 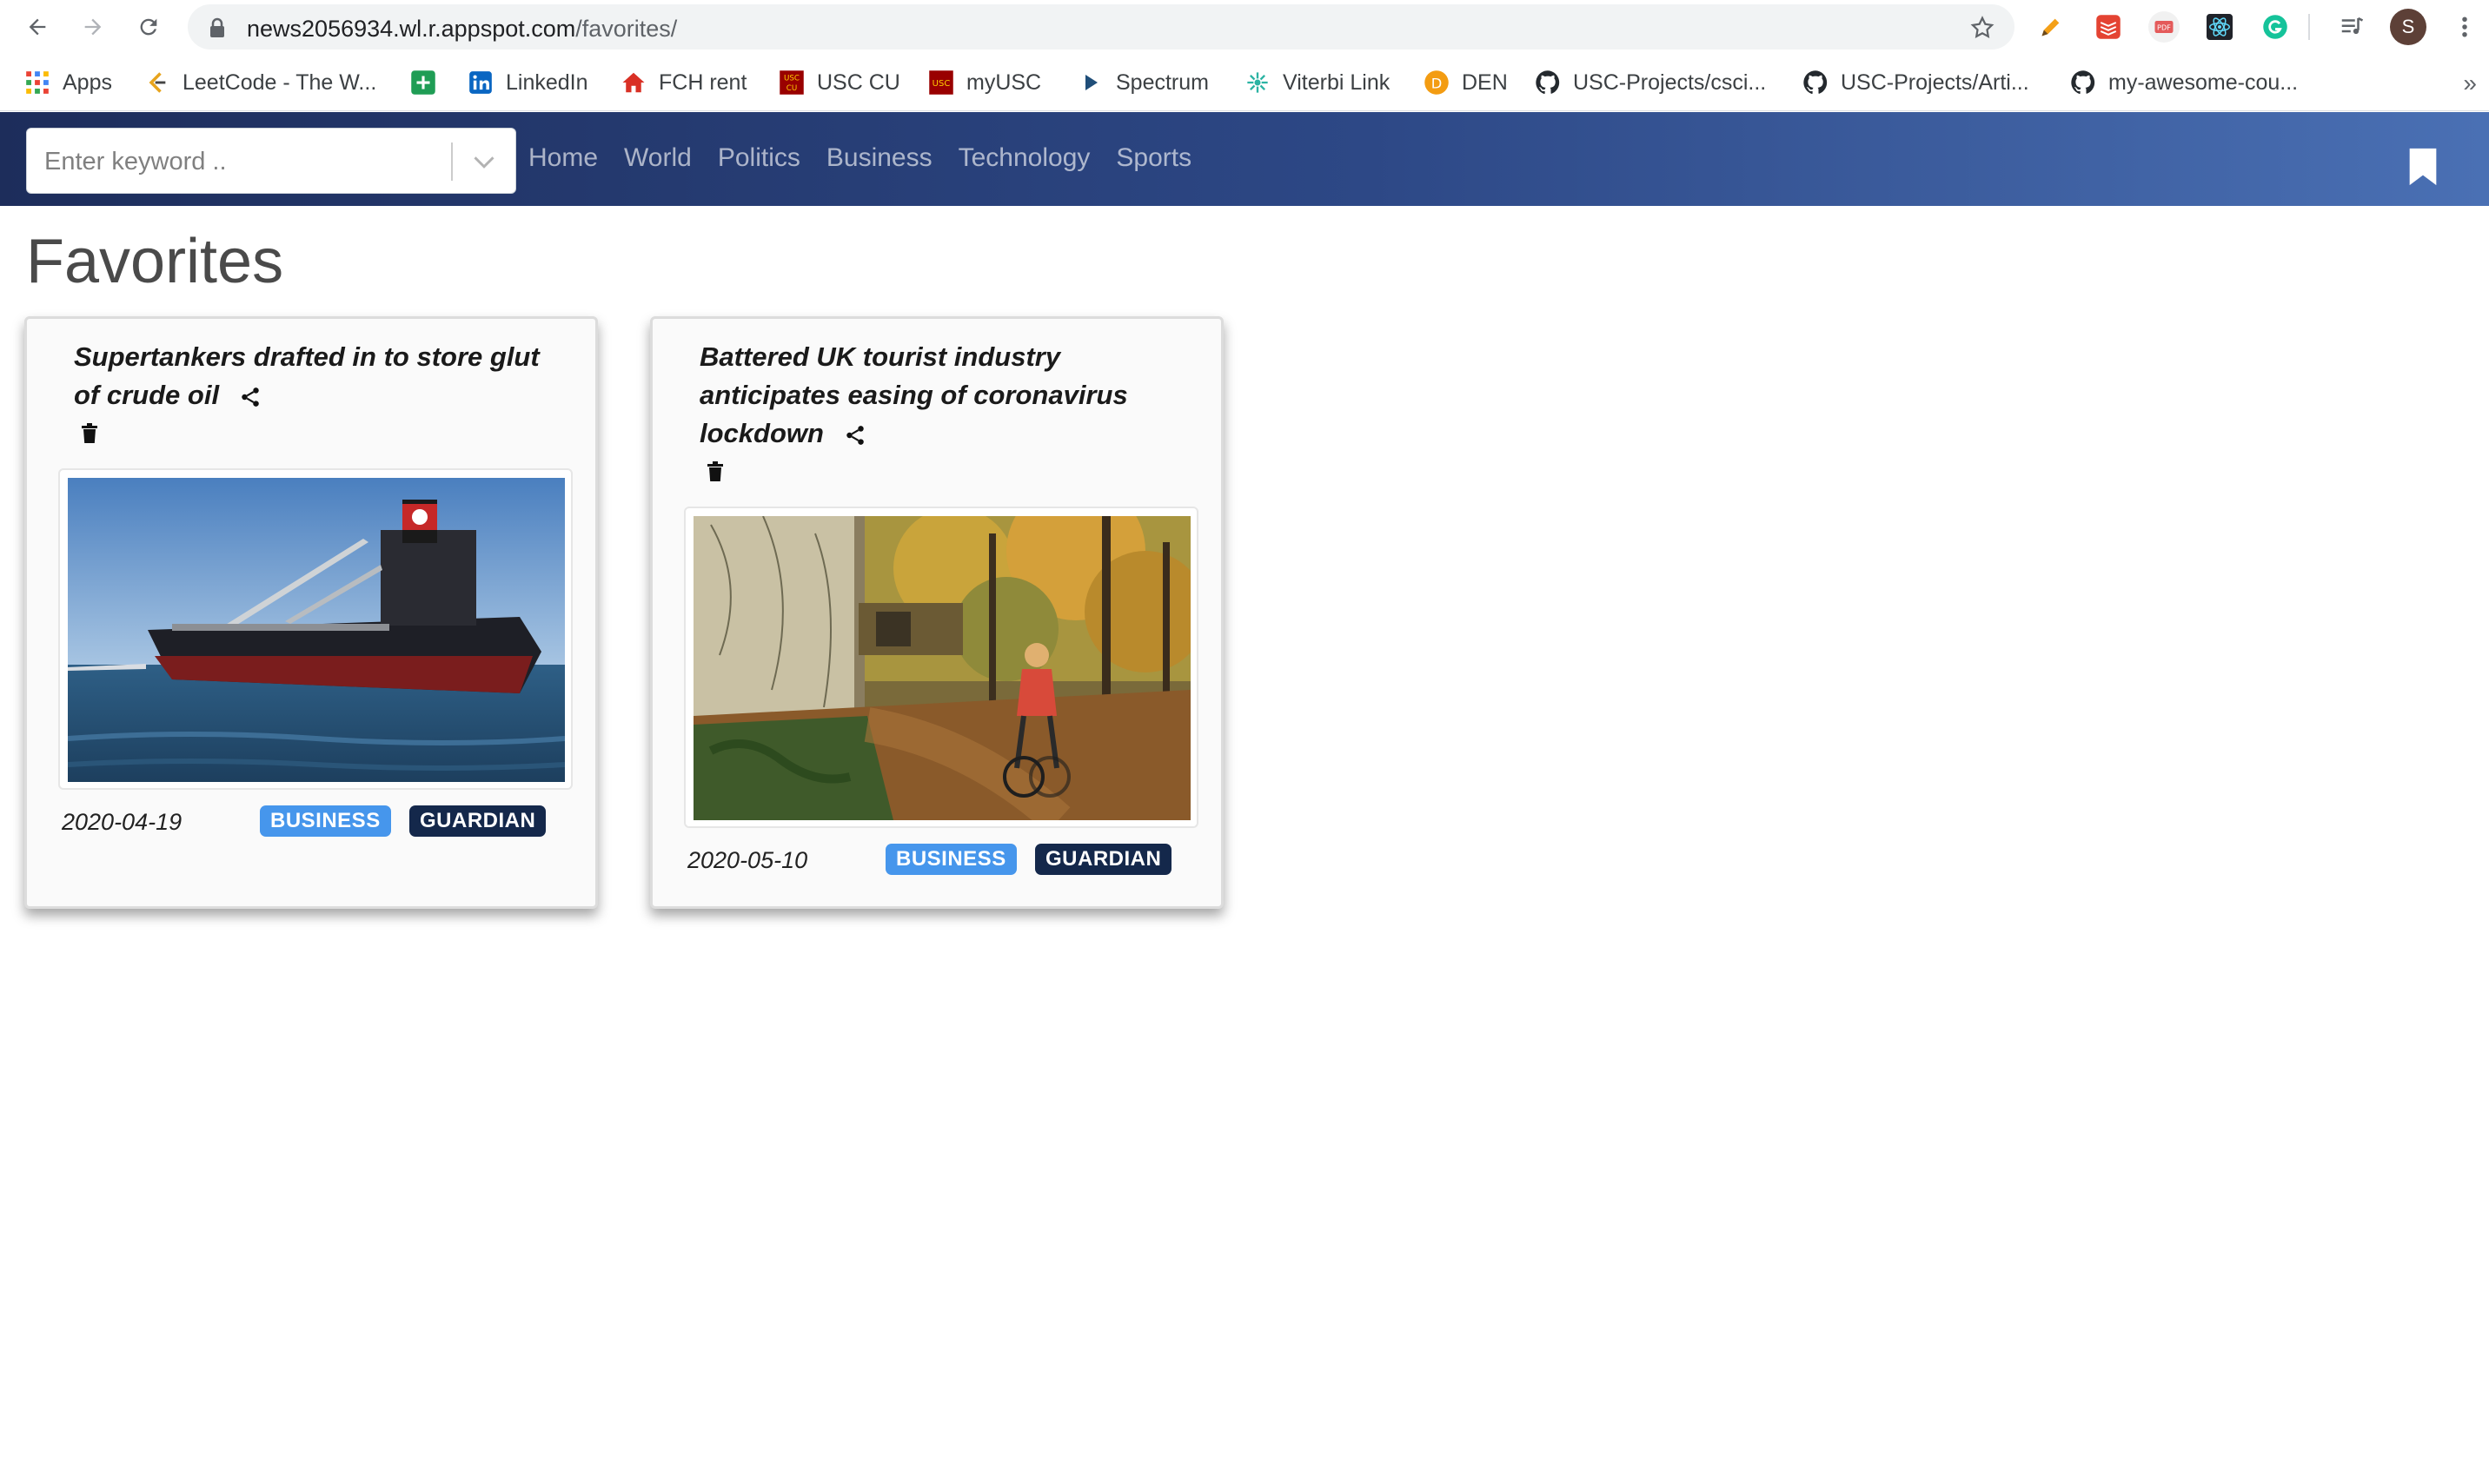 What do you see at coordinates (481, 83) in the screenshot?
I see `linkedin-icon` at bounding box center [481, 83].